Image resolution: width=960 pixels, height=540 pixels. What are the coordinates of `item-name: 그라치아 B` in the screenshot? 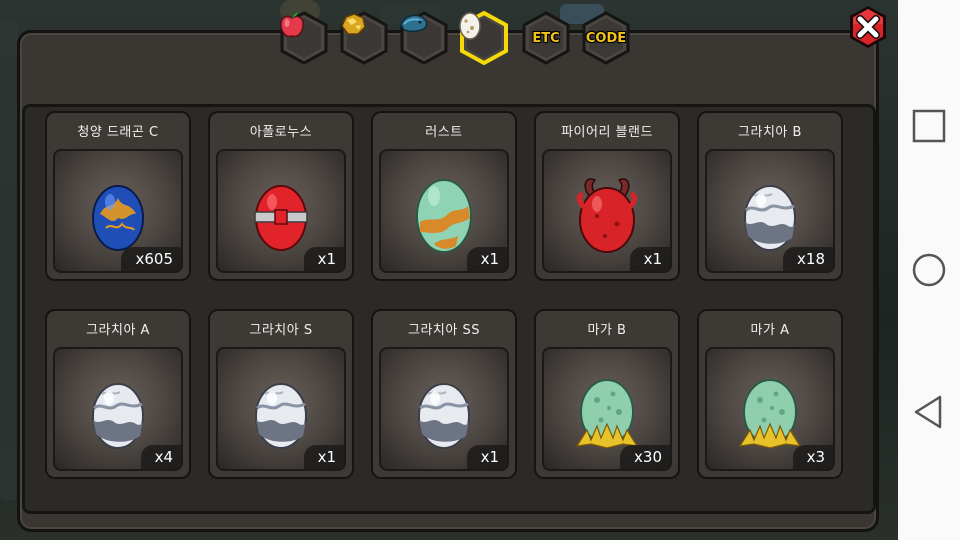 It's located at (770, 132).